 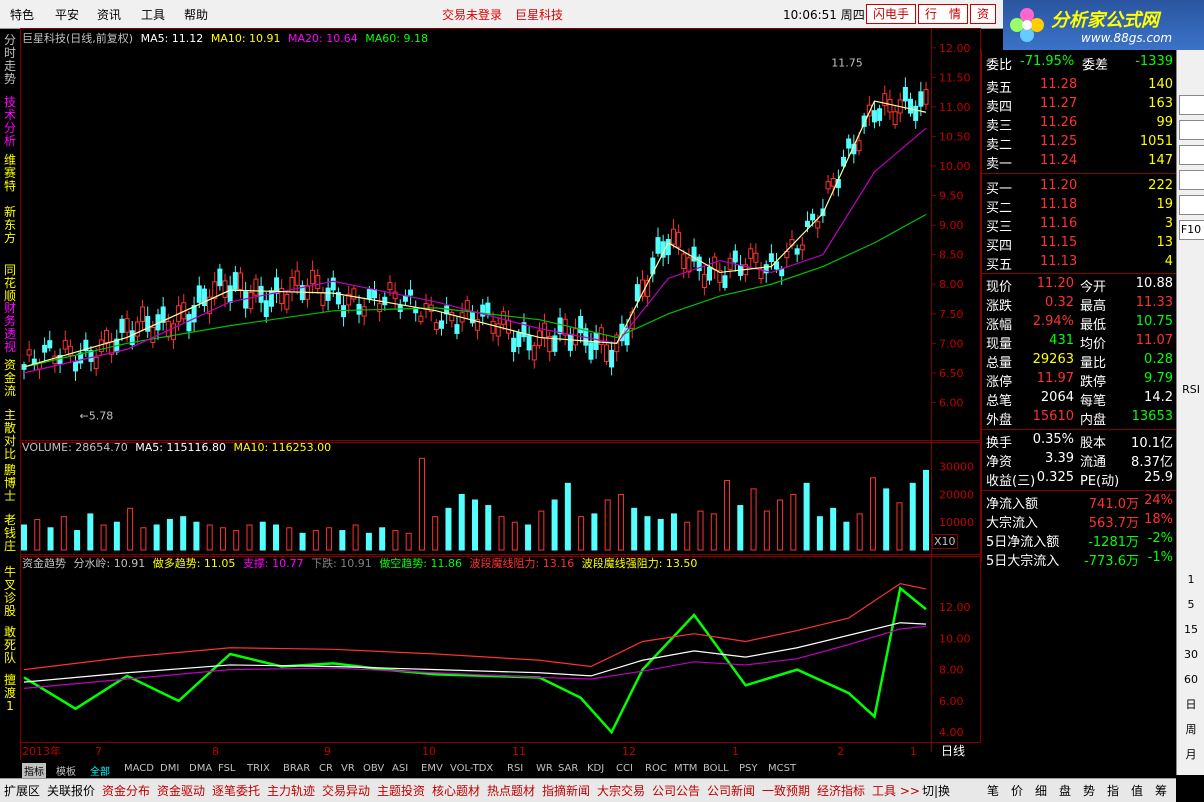 I want to click on volume-bar, so click(x=249, y=537).